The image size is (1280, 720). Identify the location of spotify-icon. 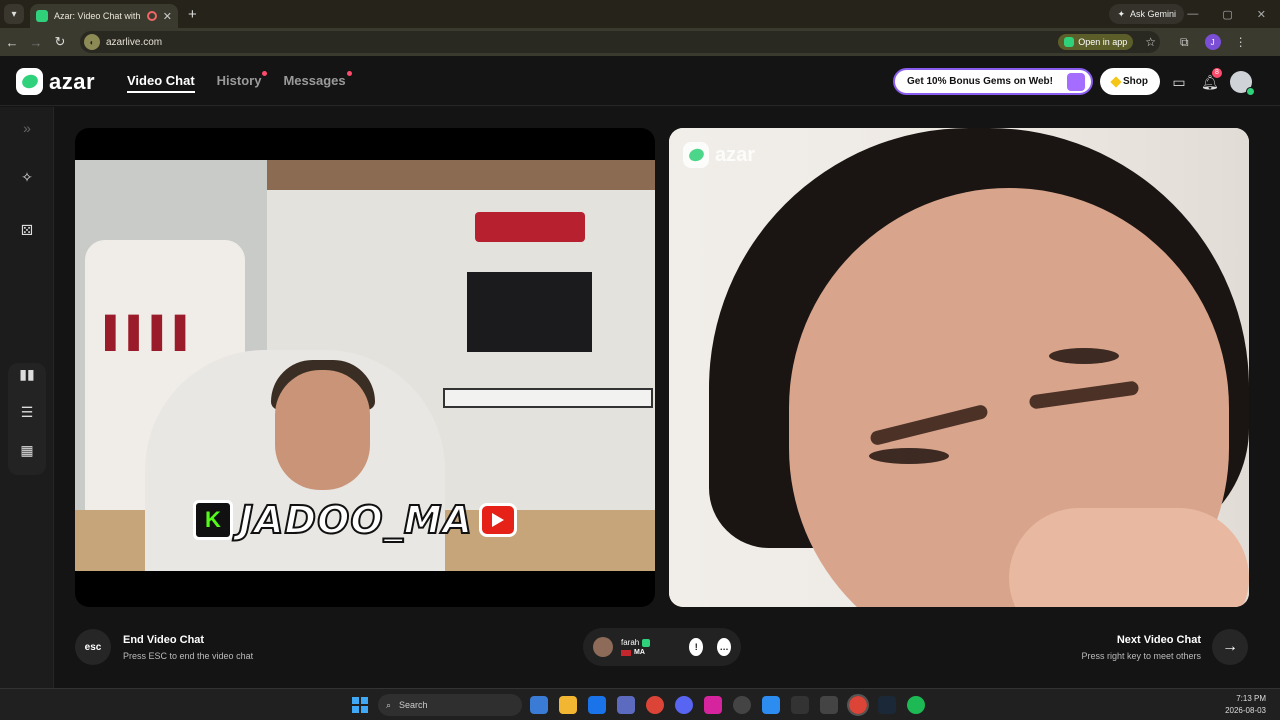
(916, 705).